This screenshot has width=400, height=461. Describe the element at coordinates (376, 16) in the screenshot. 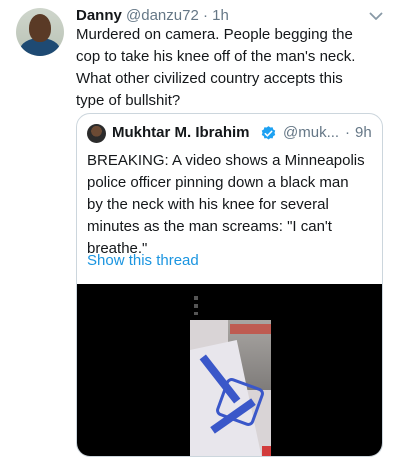

I see `chevron-down-icon` at that location.